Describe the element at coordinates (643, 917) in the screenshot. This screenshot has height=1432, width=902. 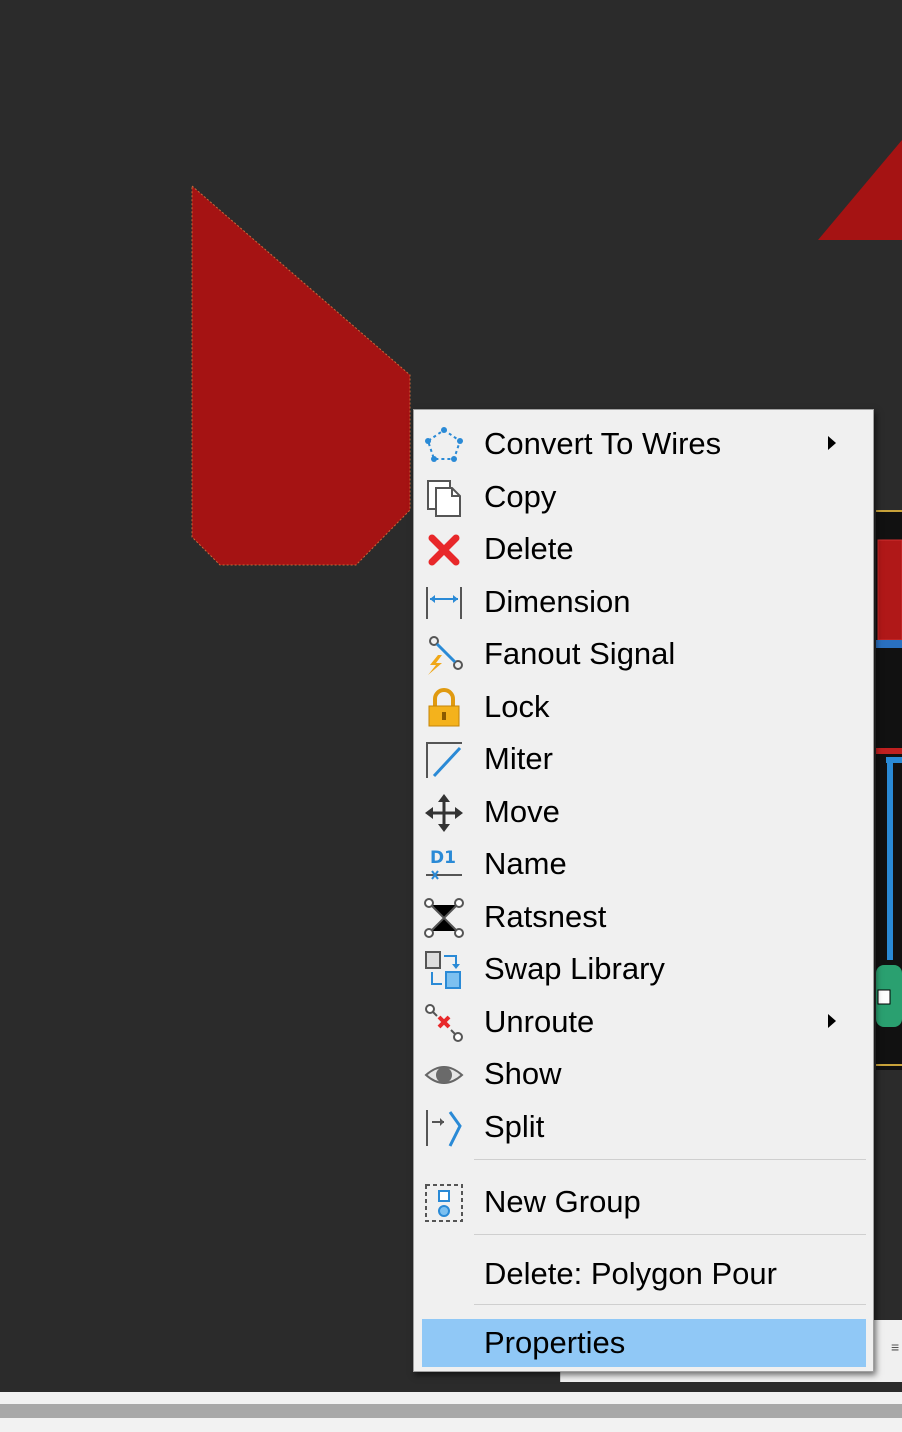
I see `menu-item-ratsnest: Ratsnest` at that location.